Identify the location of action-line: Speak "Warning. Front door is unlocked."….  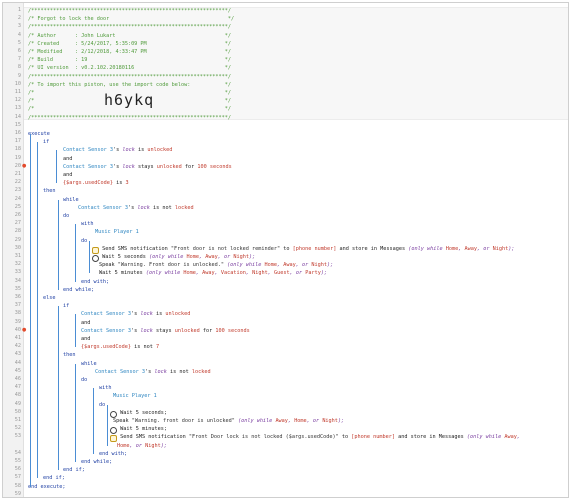
(216, 265).